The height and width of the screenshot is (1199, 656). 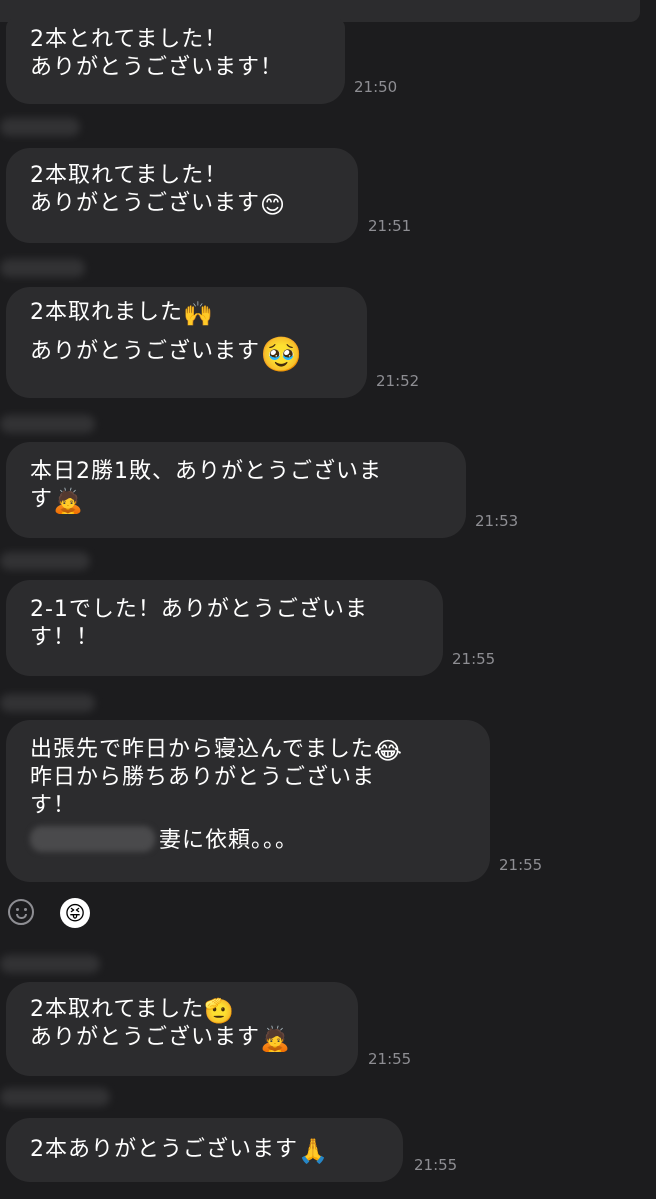 What do you see at coordinates (92, 839) in the screenshot?
I see `redacted-text` at bounding box center [92, 839].